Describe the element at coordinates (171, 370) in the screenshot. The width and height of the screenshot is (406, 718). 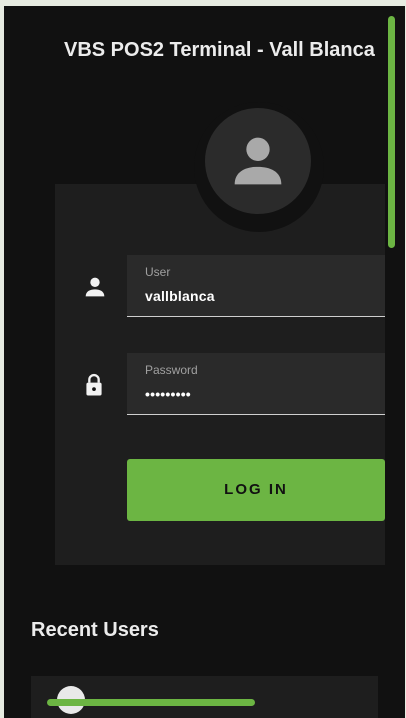
I see `password-field-label: Password` at that location.